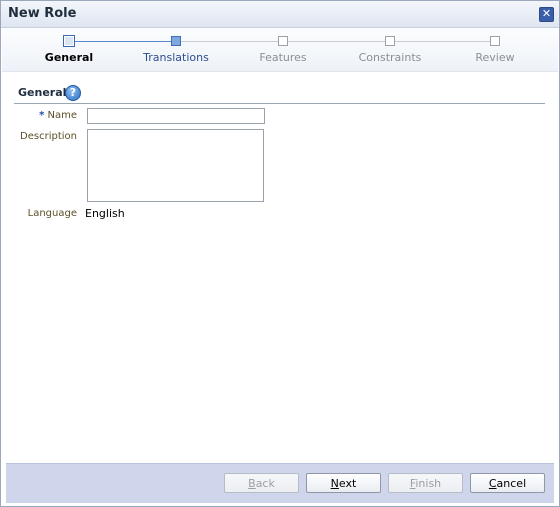 The image size is (560, 507). I want to click on title-bar: New Role ✕, so click(280, 14).